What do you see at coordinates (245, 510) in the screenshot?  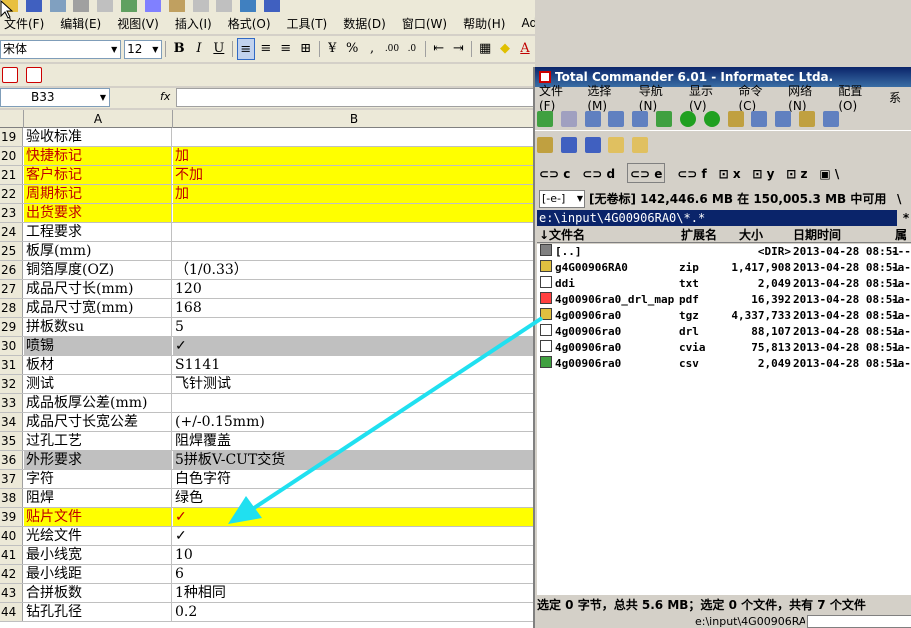 I see `arrow-head` at bounding box center [245, 510].